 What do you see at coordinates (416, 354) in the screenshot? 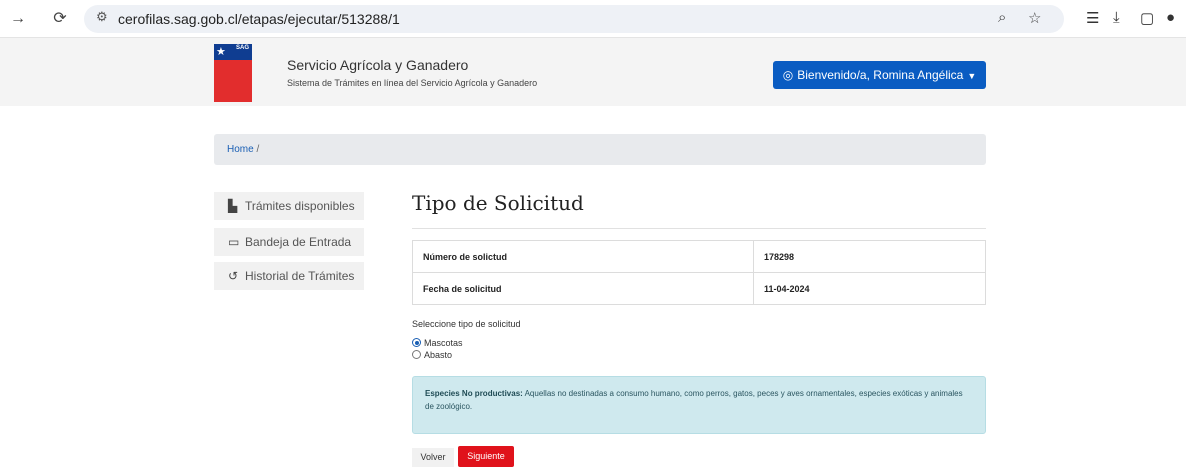
I see `radio-button` at bounding box center [416, 354].